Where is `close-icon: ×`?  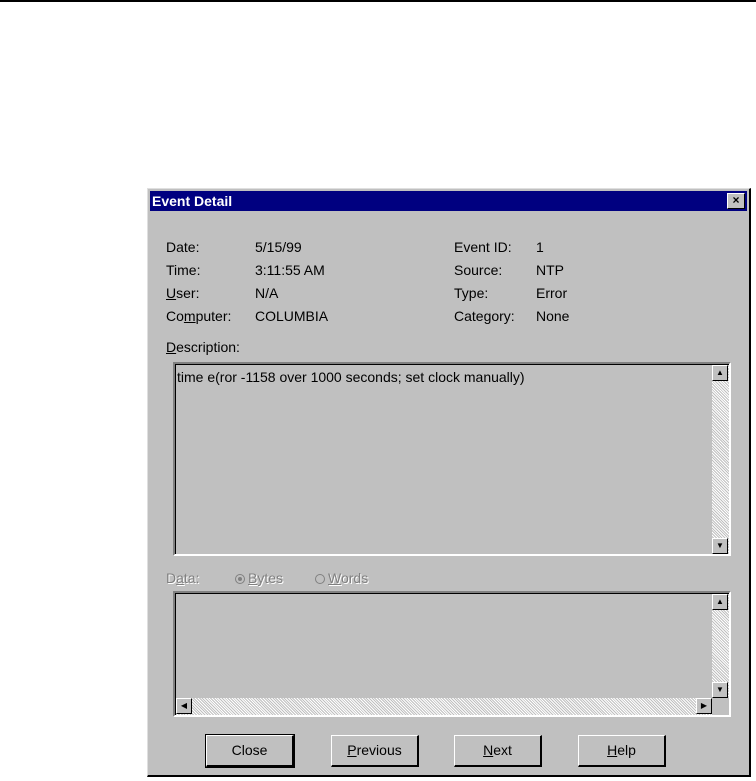 close-icon: × is located at coordinates (736, 201).